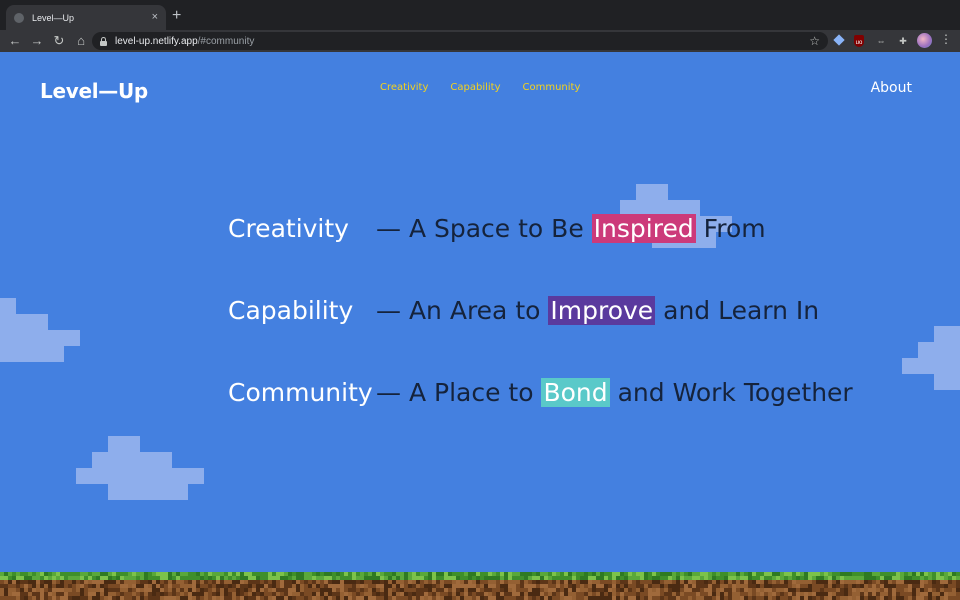  I want to click on feature-keyword: Community, so click(300, 392).